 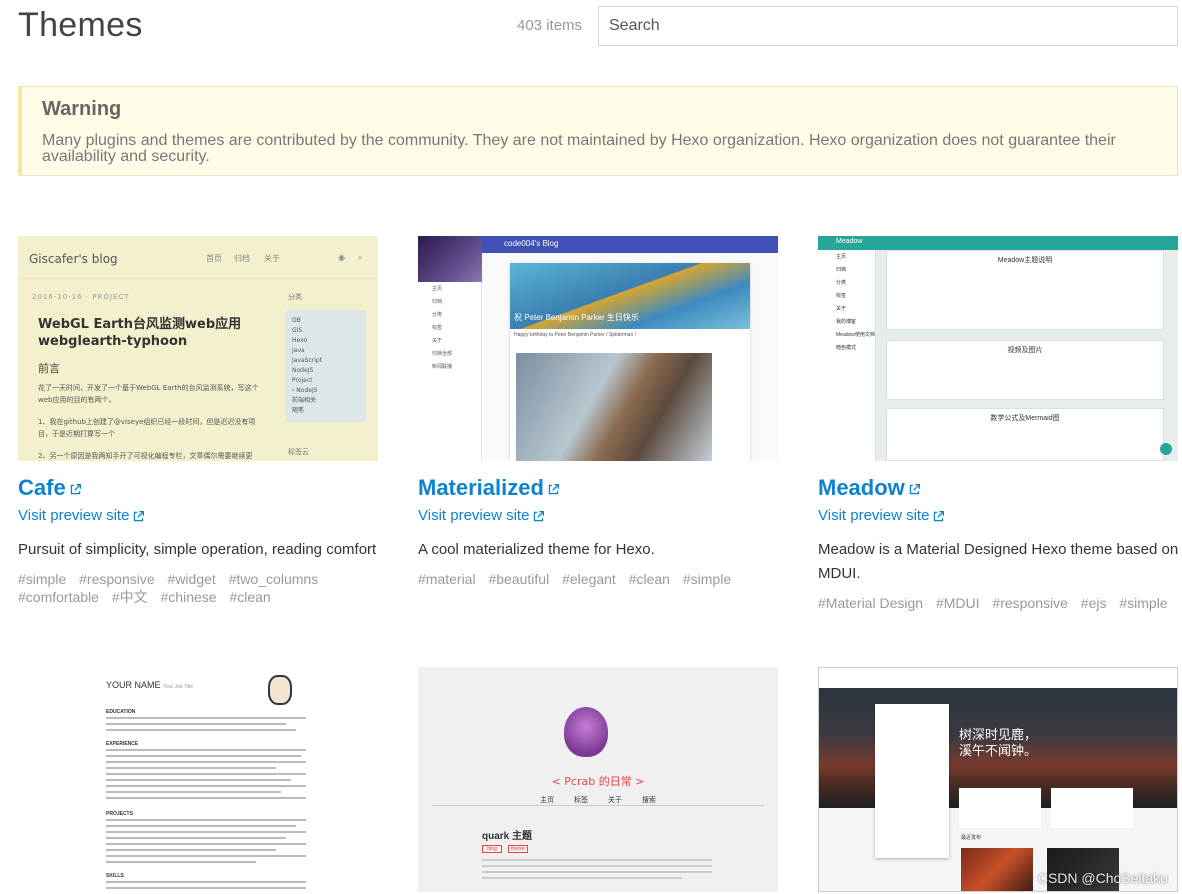 What do you see at coordinates (437, 315) in the screenshot?
I see `thumb-menu-item: 分类` at bounding box center [437, 315].